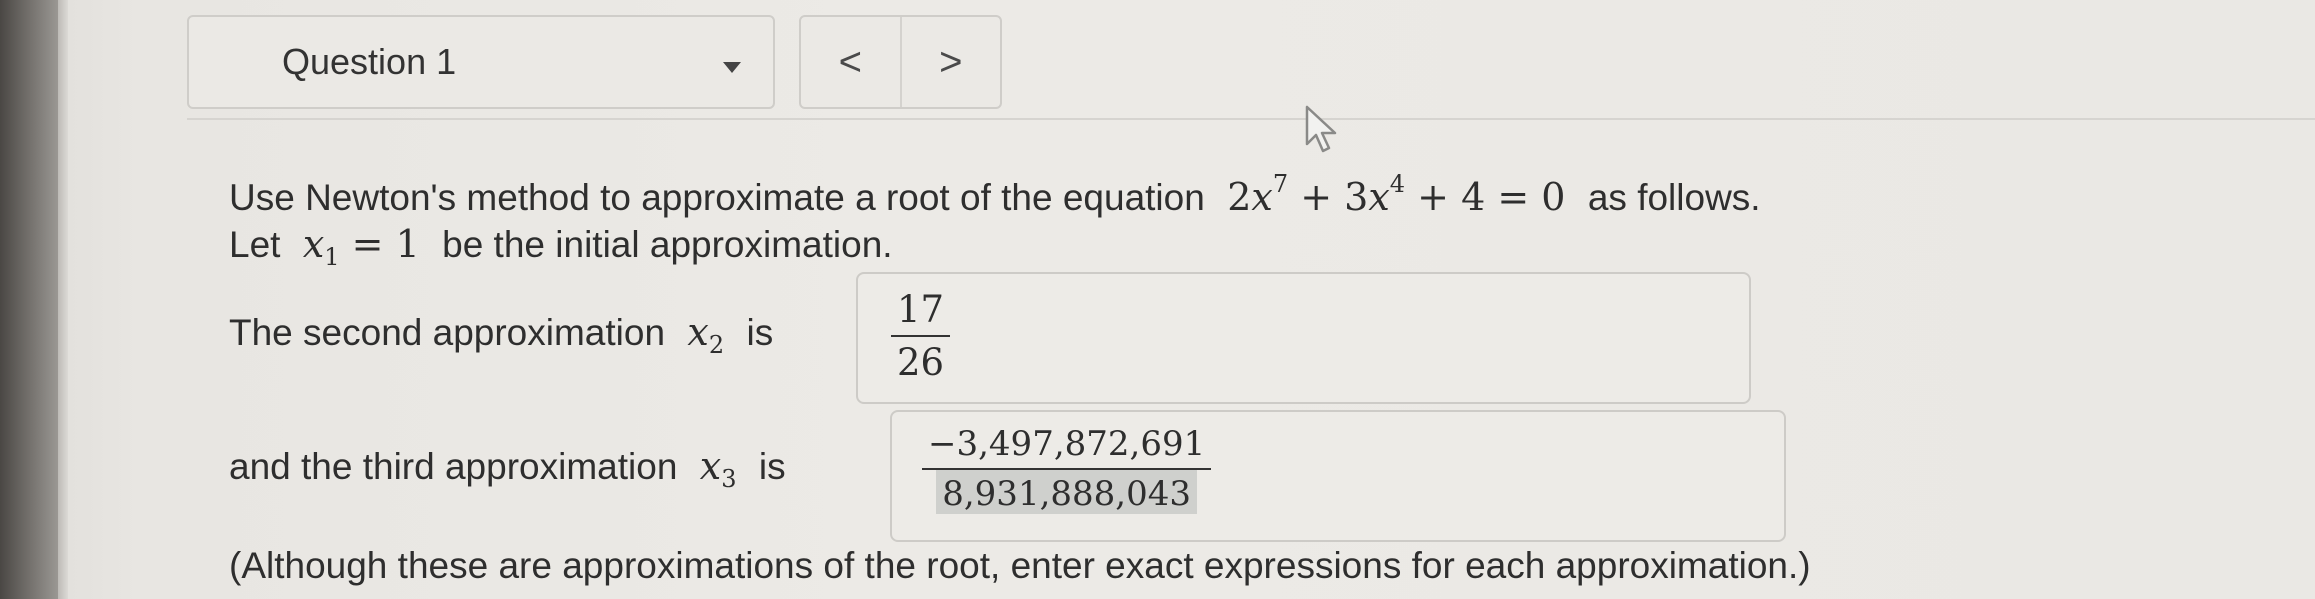 The height and width of the screenshot is (599, 2315). Describe the element at coordinates (1356, 197) in the screenshot. I see `eq-coef-2: 3` at that location.